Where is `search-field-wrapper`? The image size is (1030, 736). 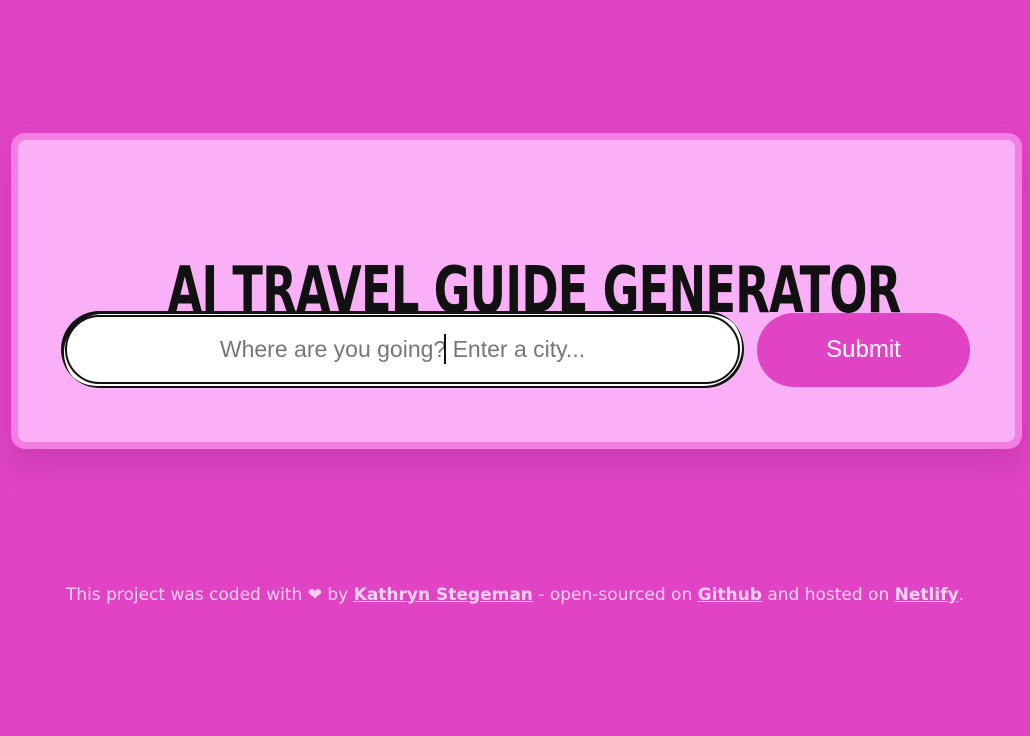
search-field-wrapper is located at coordinates (402, 349).